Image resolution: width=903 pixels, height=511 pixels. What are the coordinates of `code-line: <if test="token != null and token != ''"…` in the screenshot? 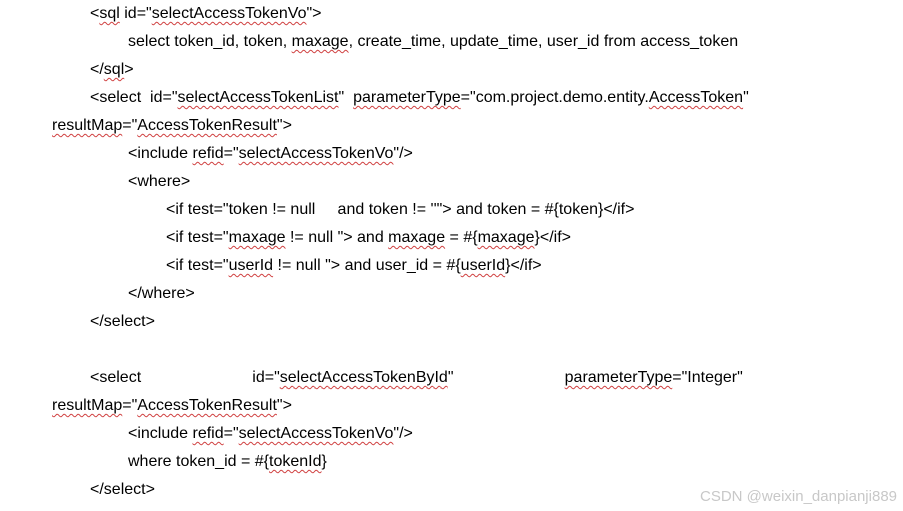 It's located at (400, 210).